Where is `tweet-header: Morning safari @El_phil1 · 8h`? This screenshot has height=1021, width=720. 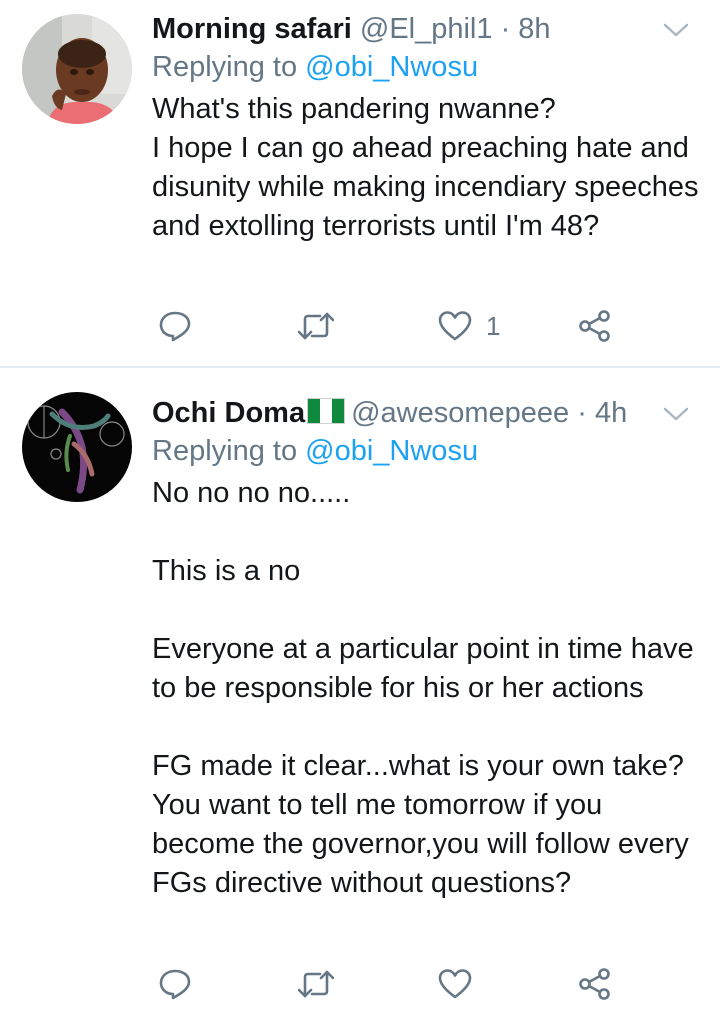
tweet-header: Morning safari @El_phil1 · 8h is located at coordinates (426, 29).